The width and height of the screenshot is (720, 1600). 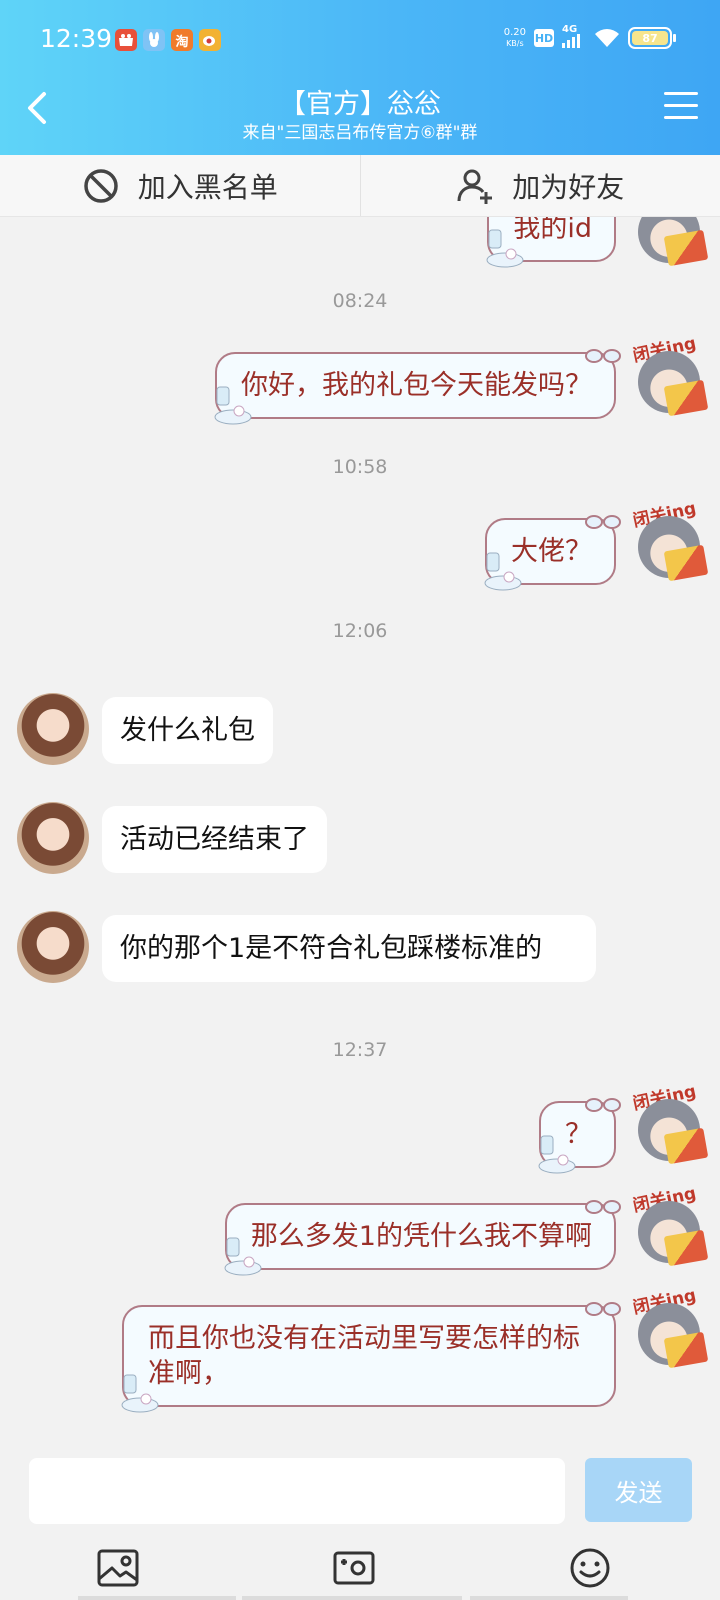 I want to click on message-text: 大佬？, so click(x=551, y=551).